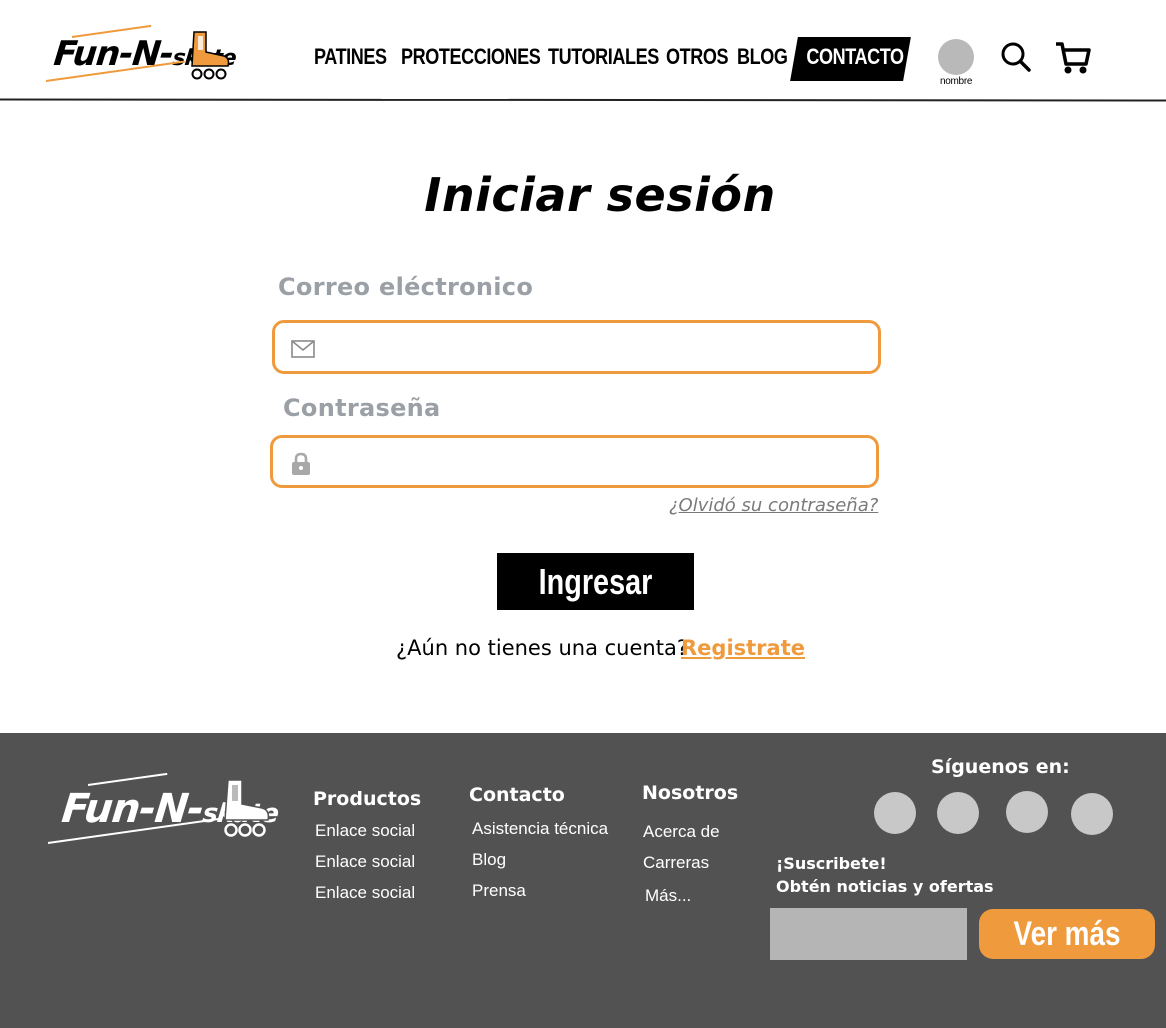 This screenshot has height=1028, width=1166. I want to click on forgot-password-link: ¿Olvidó su contraseña?, so click(773, 505).